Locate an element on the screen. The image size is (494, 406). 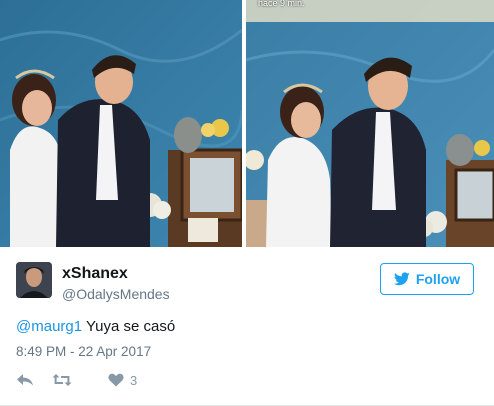
author-username: @OdalysMendes is located at coordinates (116, 294).